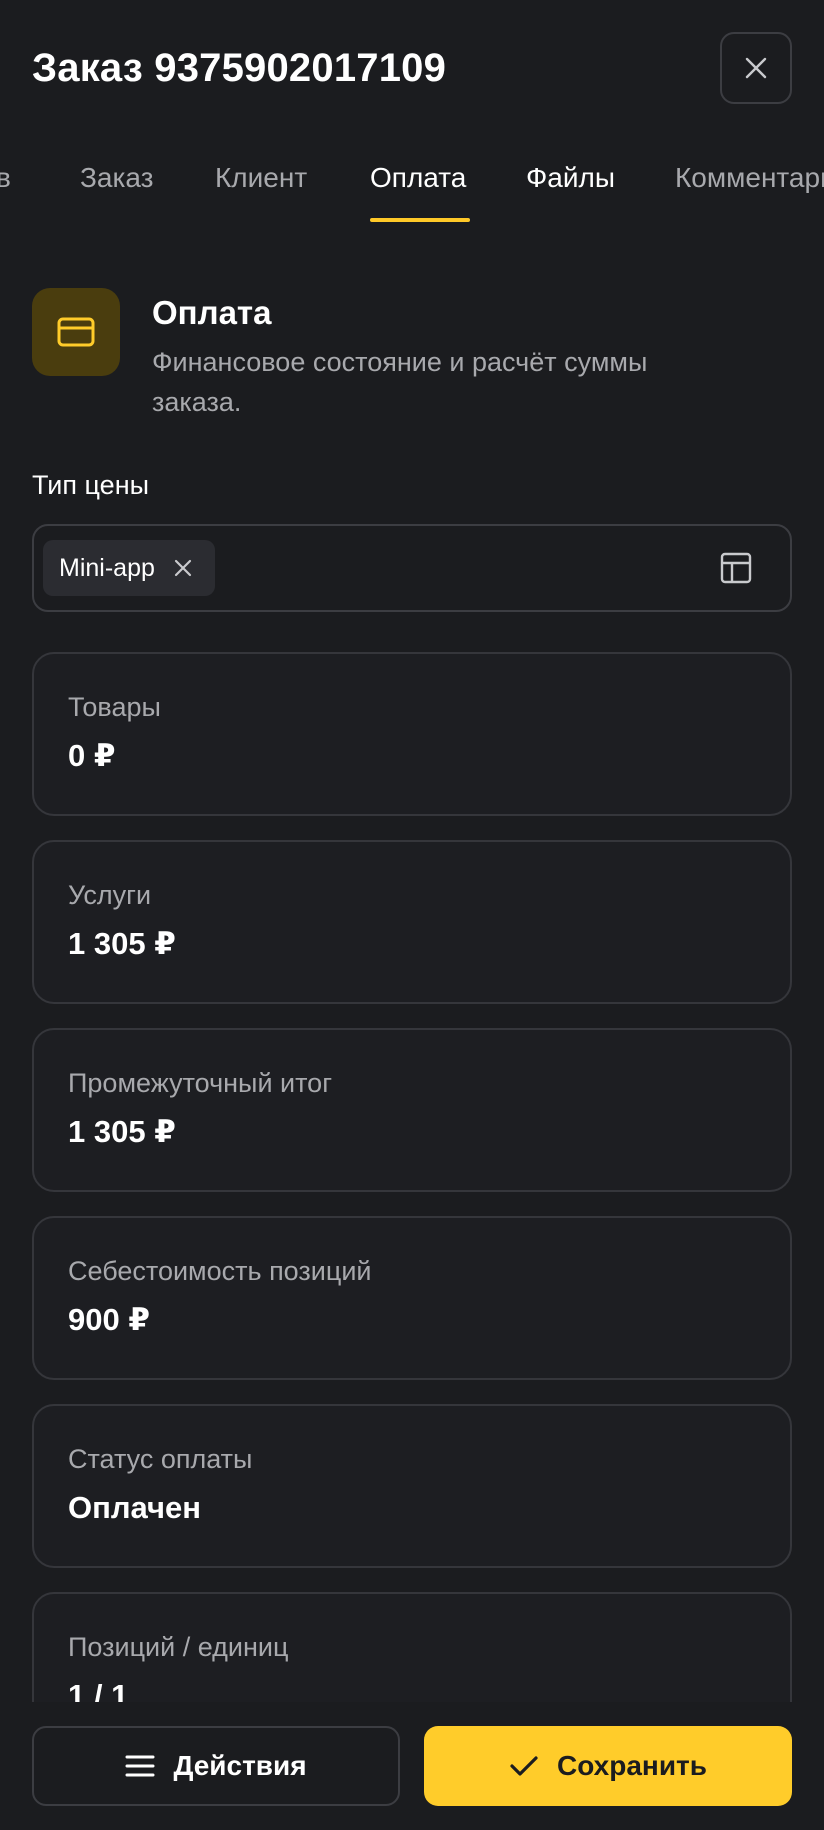 Image resolution: width=824 pixels, height=1830 pixels. What do you see at coordinates (570, 178) in the screenshot?
I see `tab-files: Файлы` at bounding box center [570, 178].